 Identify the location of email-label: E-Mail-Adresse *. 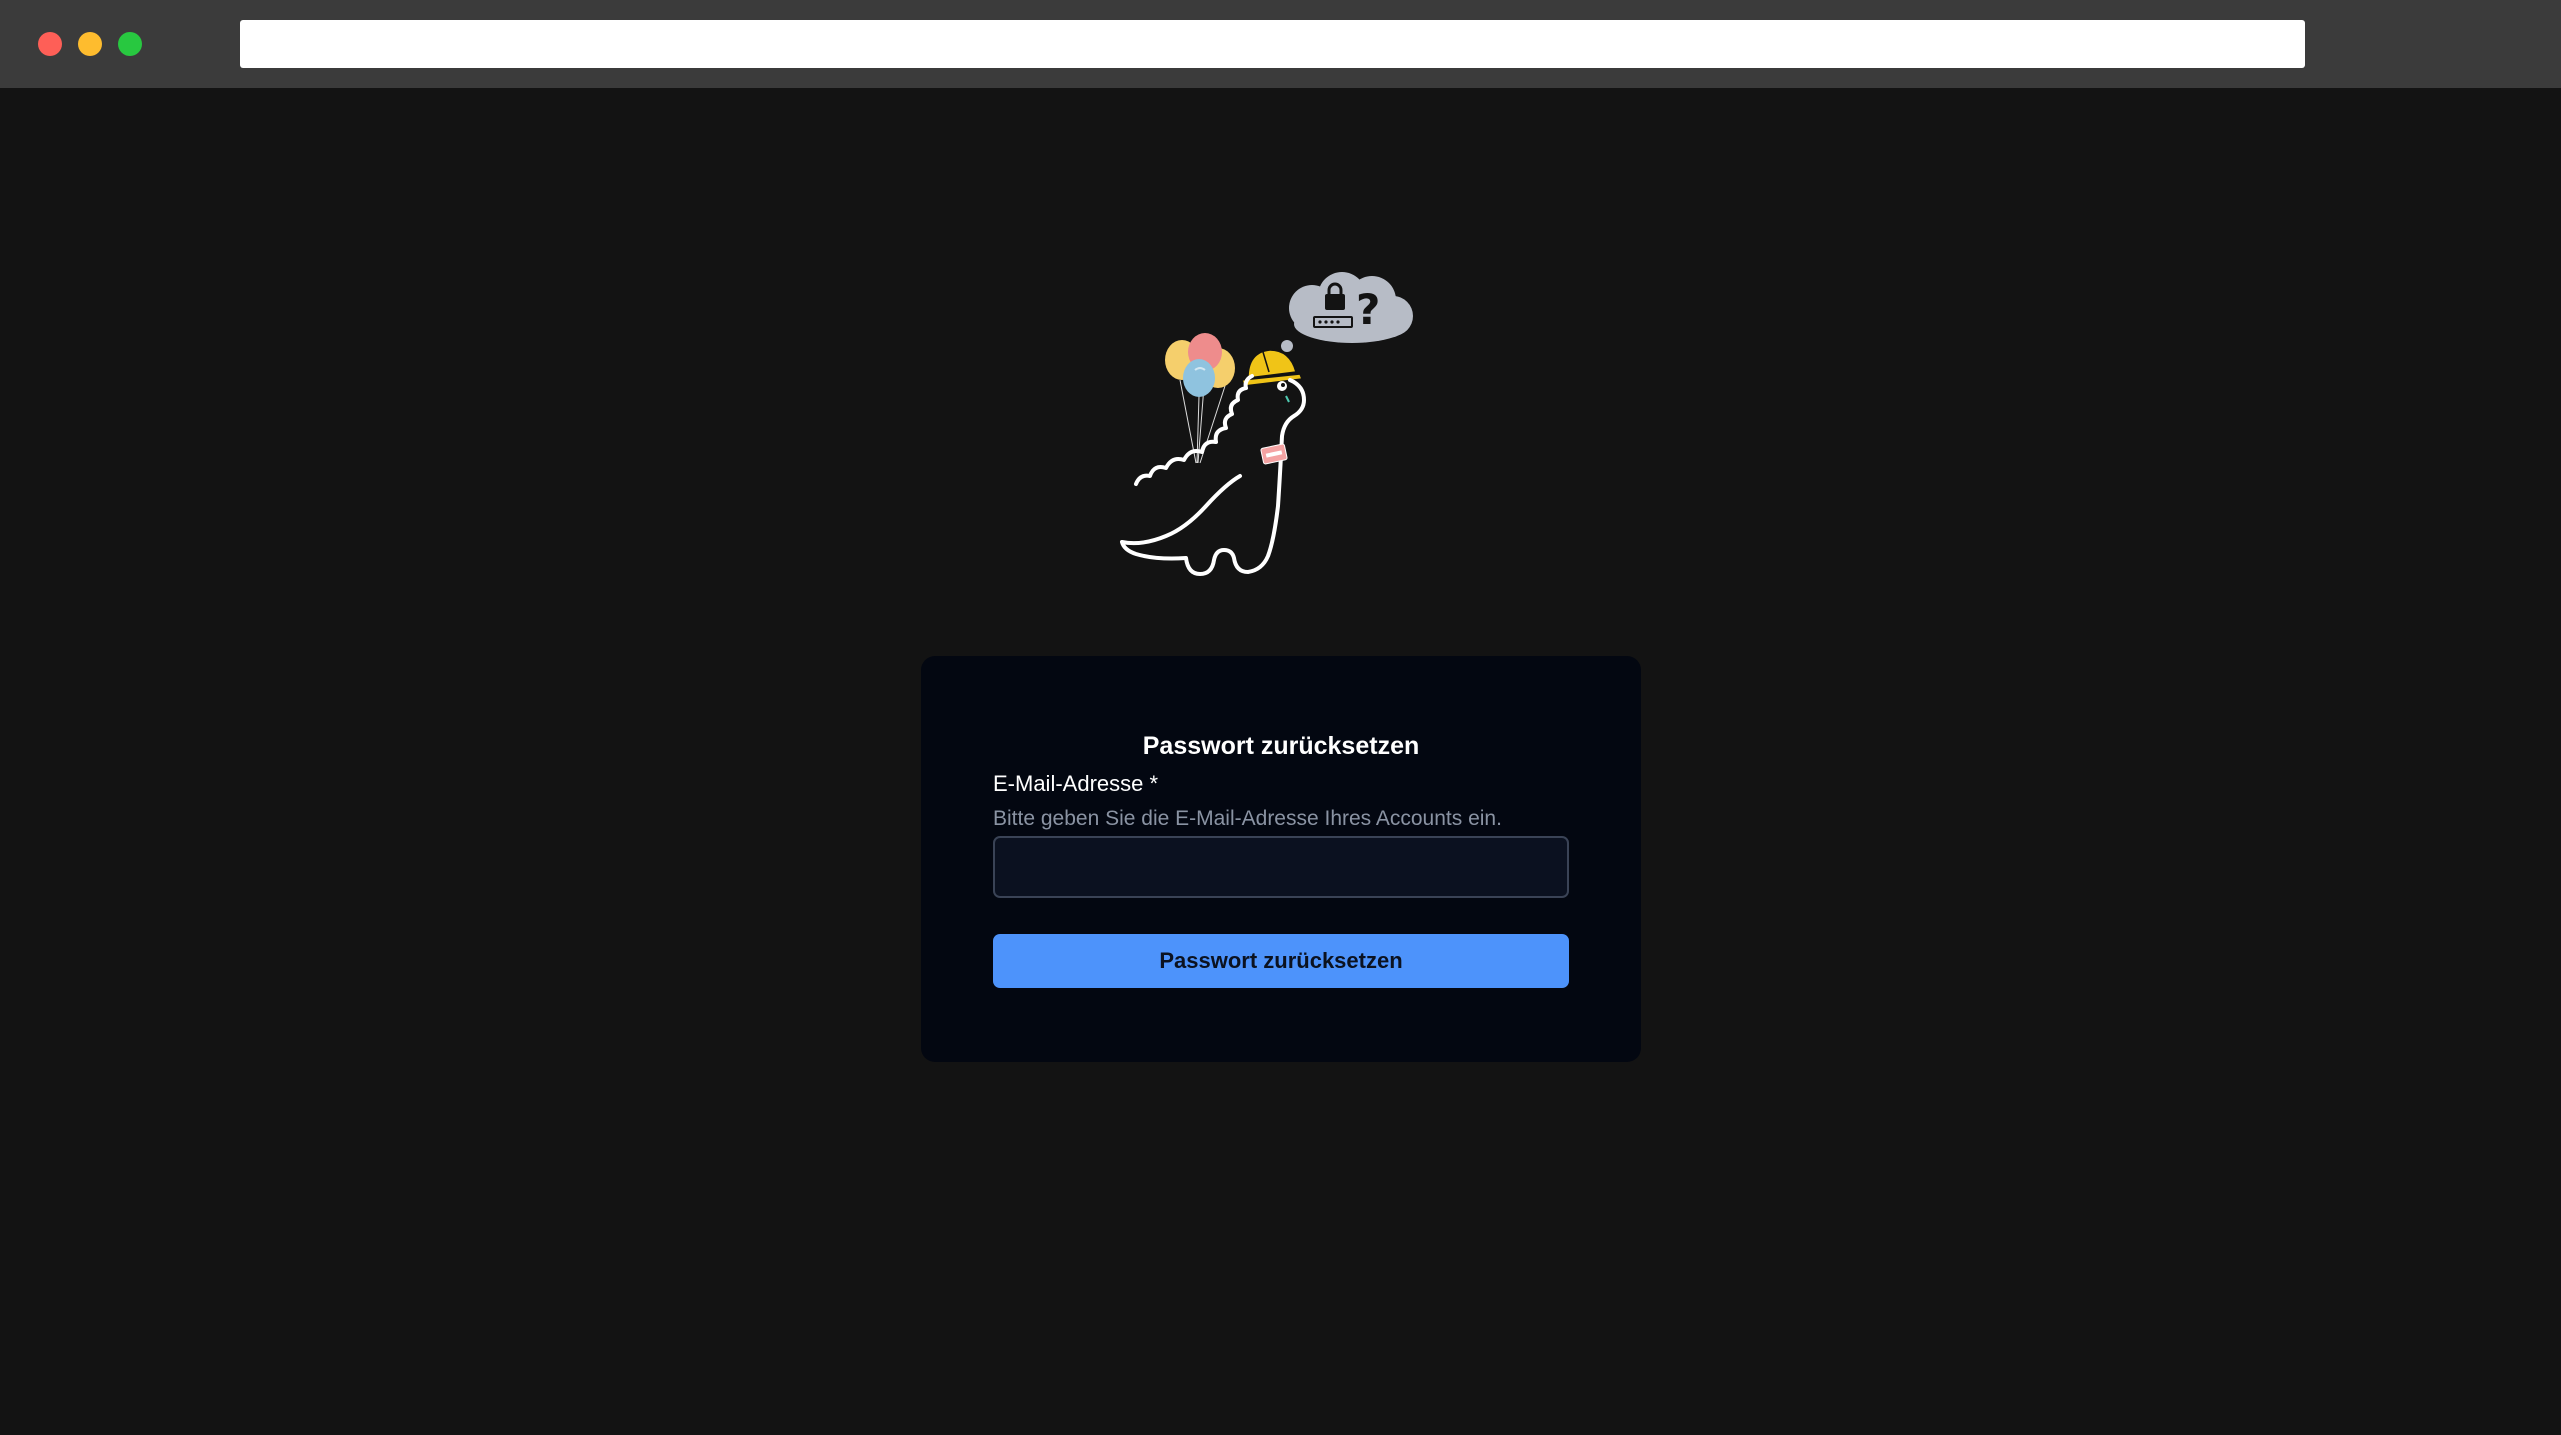
(1076, 783).